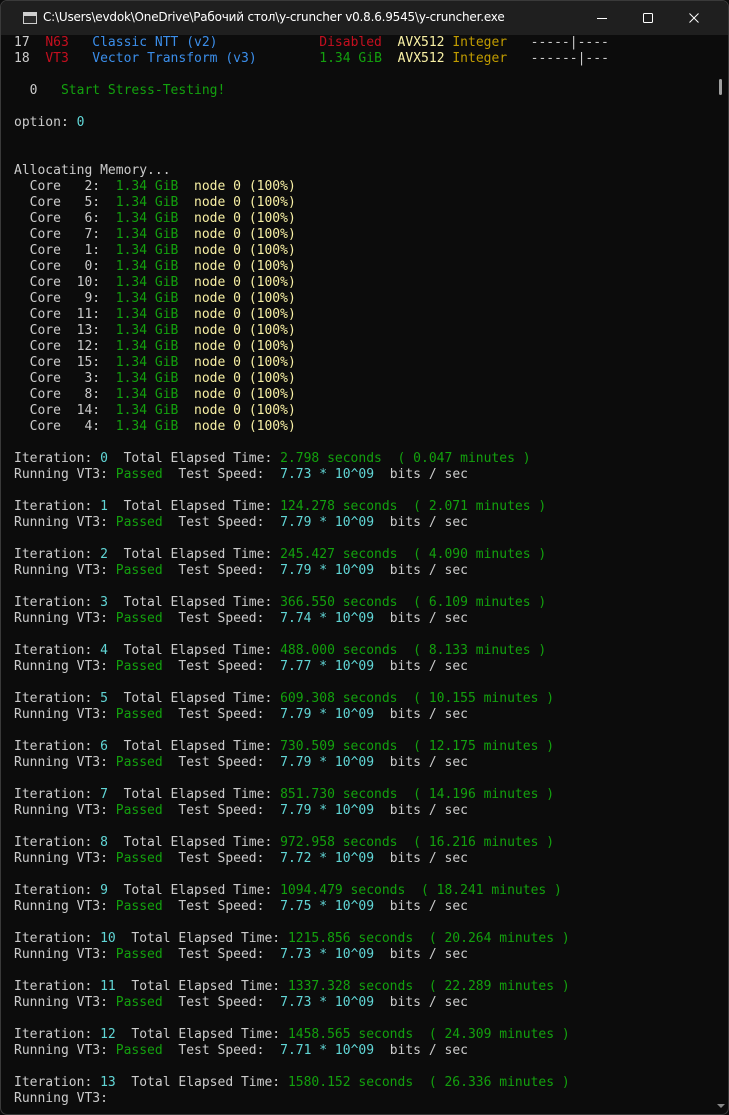 Image resolution: width=729 pixels, height=1115 pixels. I want to click on console-text: 7.72 * 10^09, so click(327, 858).